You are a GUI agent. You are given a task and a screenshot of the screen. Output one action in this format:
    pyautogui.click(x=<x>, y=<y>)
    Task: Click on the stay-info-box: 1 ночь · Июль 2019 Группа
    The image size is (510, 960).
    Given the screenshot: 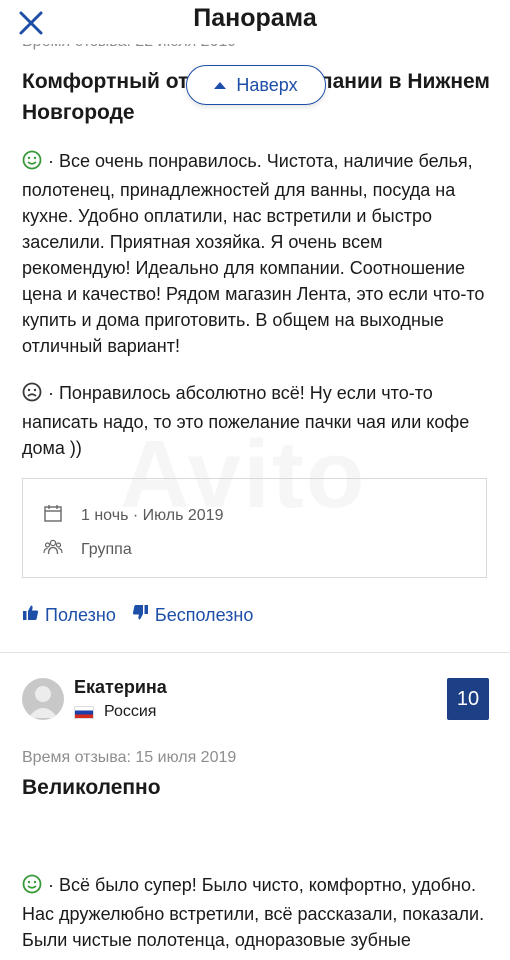 What is the action you would take?
    pyautogui.click(x=254, y=528)
    